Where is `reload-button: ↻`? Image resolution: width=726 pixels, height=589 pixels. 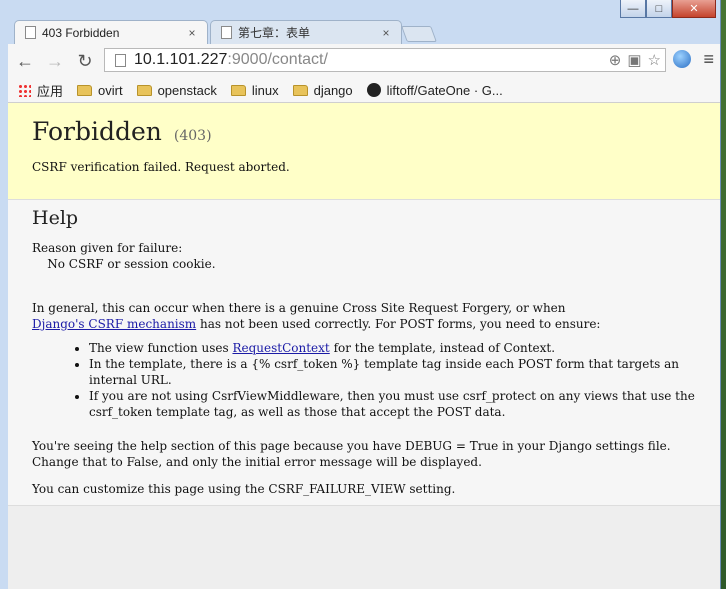 reload-button: ↻ is located at coordinates (85, 61).